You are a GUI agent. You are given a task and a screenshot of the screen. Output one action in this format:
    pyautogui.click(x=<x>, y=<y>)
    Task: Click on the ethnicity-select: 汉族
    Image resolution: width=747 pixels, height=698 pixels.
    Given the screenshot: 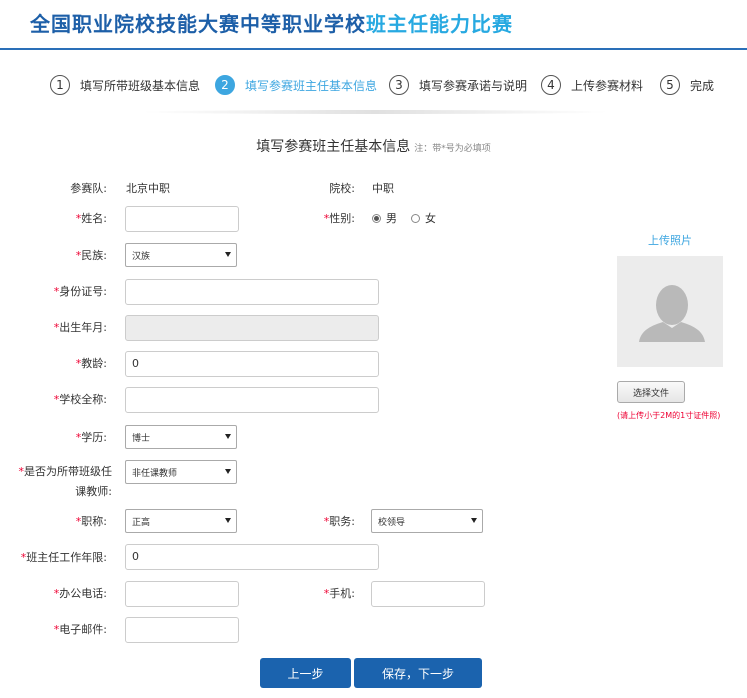 What is the action you would take?
    pyautogui.click(x=181, y=255)
    